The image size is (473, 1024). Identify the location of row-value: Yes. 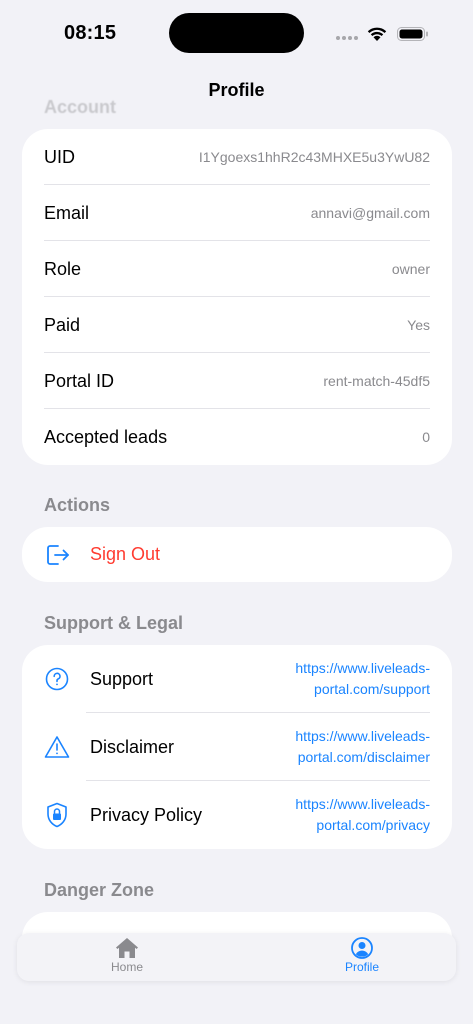
(418, 325).